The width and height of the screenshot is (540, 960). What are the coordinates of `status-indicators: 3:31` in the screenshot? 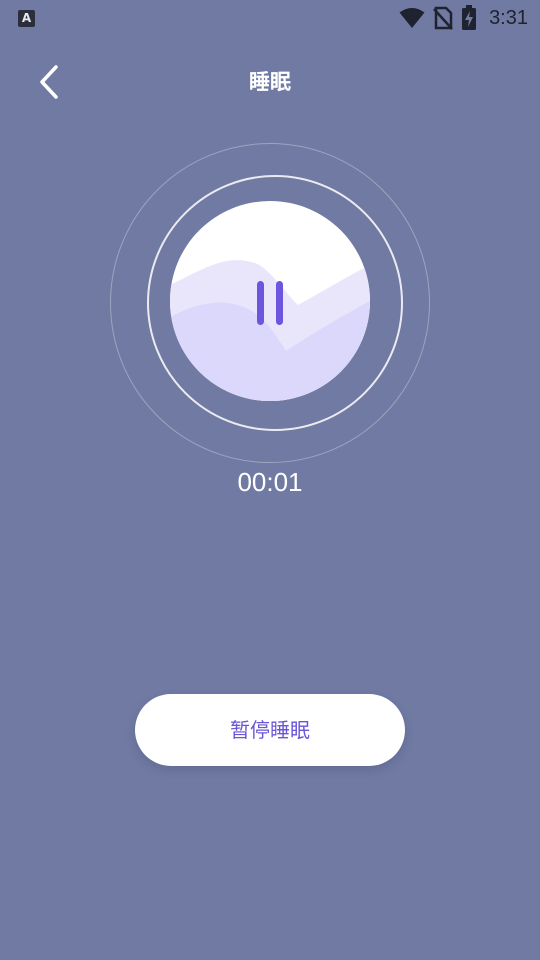 It's located at (463, 18).